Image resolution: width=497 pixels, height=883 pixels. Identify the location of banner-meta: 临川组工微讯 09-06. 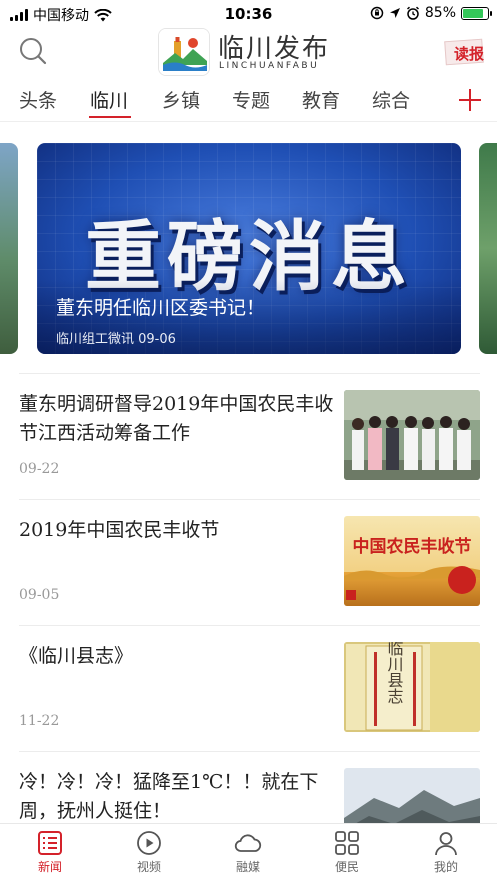
(116, 339).